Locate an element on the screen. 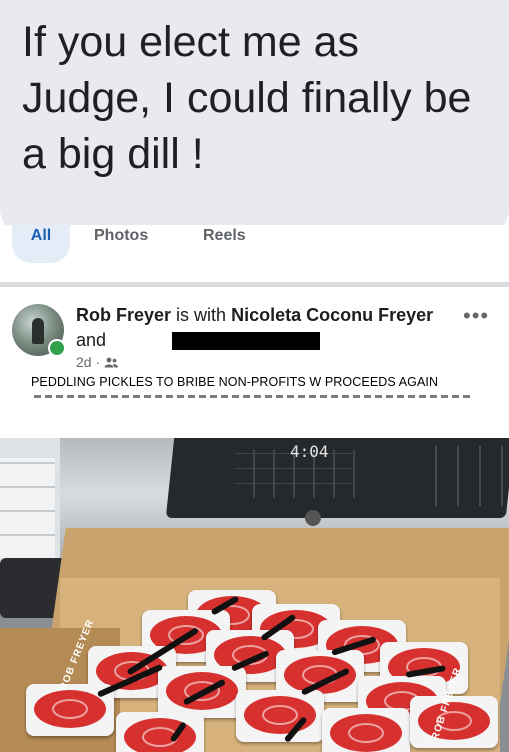 The height and width of the screenshot is (752, 509). stove-display: 4:04 is located at coordinates (309, 451).